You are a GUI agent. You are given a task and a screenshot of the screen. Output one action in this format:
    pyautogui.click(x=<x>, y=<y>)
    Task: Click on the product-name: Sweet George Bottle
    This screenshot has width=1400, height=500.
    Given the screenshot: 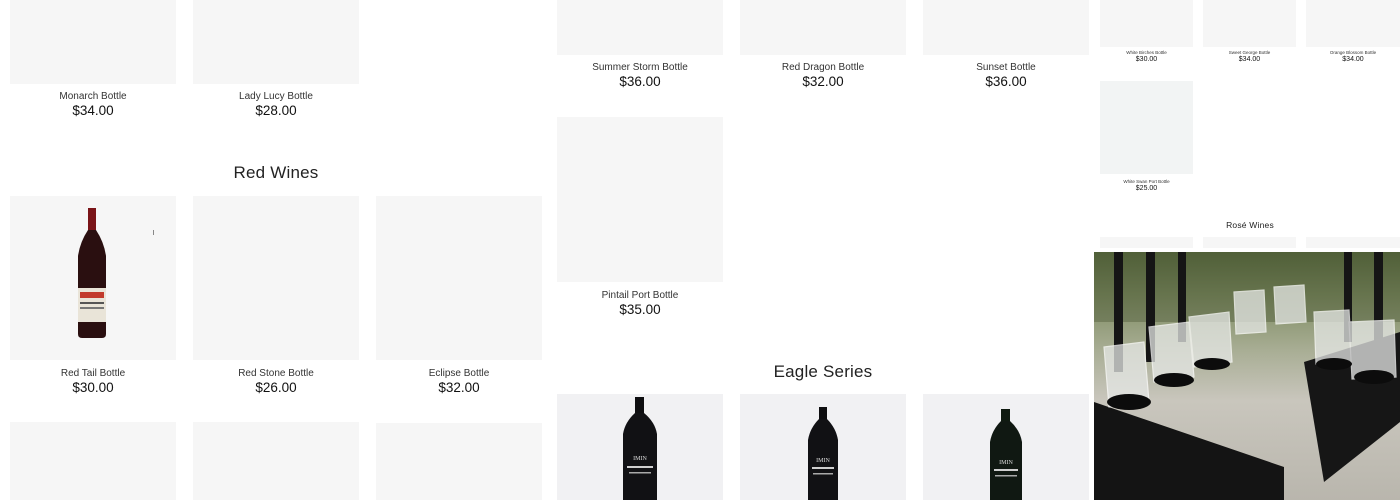 What is the action you would take?
    pyautogui.click(x=1249, y=52)
    